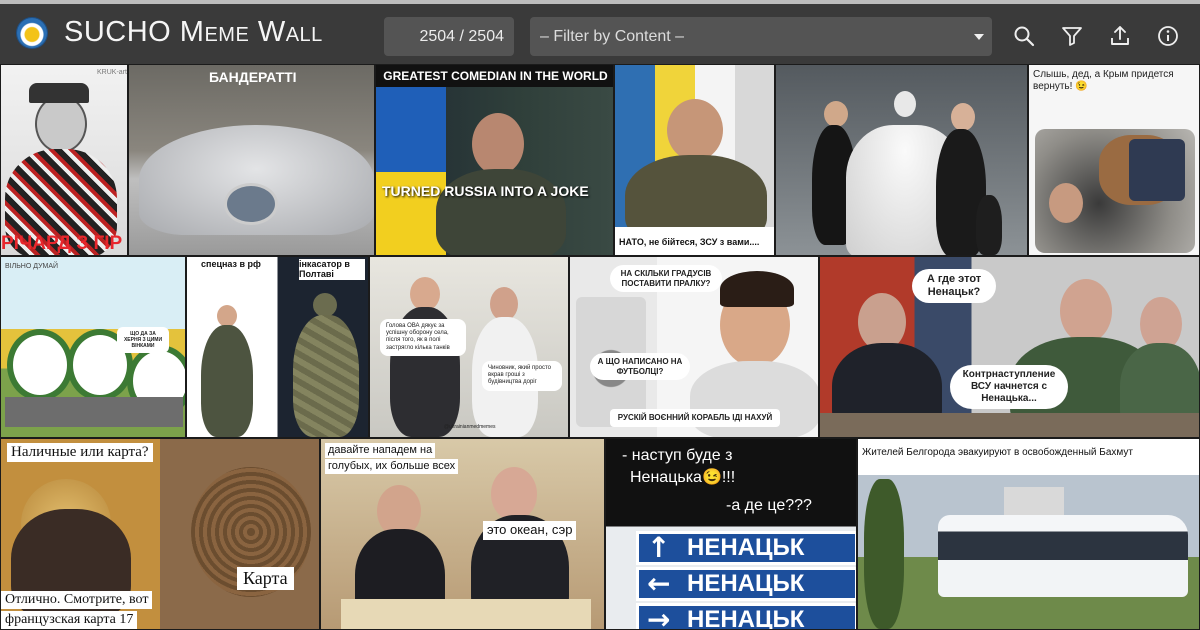 Image resolution: width=1200 pixels, height=630 pixels. Describe the element at coordinates (231, 264) in the screenshot. I see `meme-caption-left: спецназ в рф` at that location.